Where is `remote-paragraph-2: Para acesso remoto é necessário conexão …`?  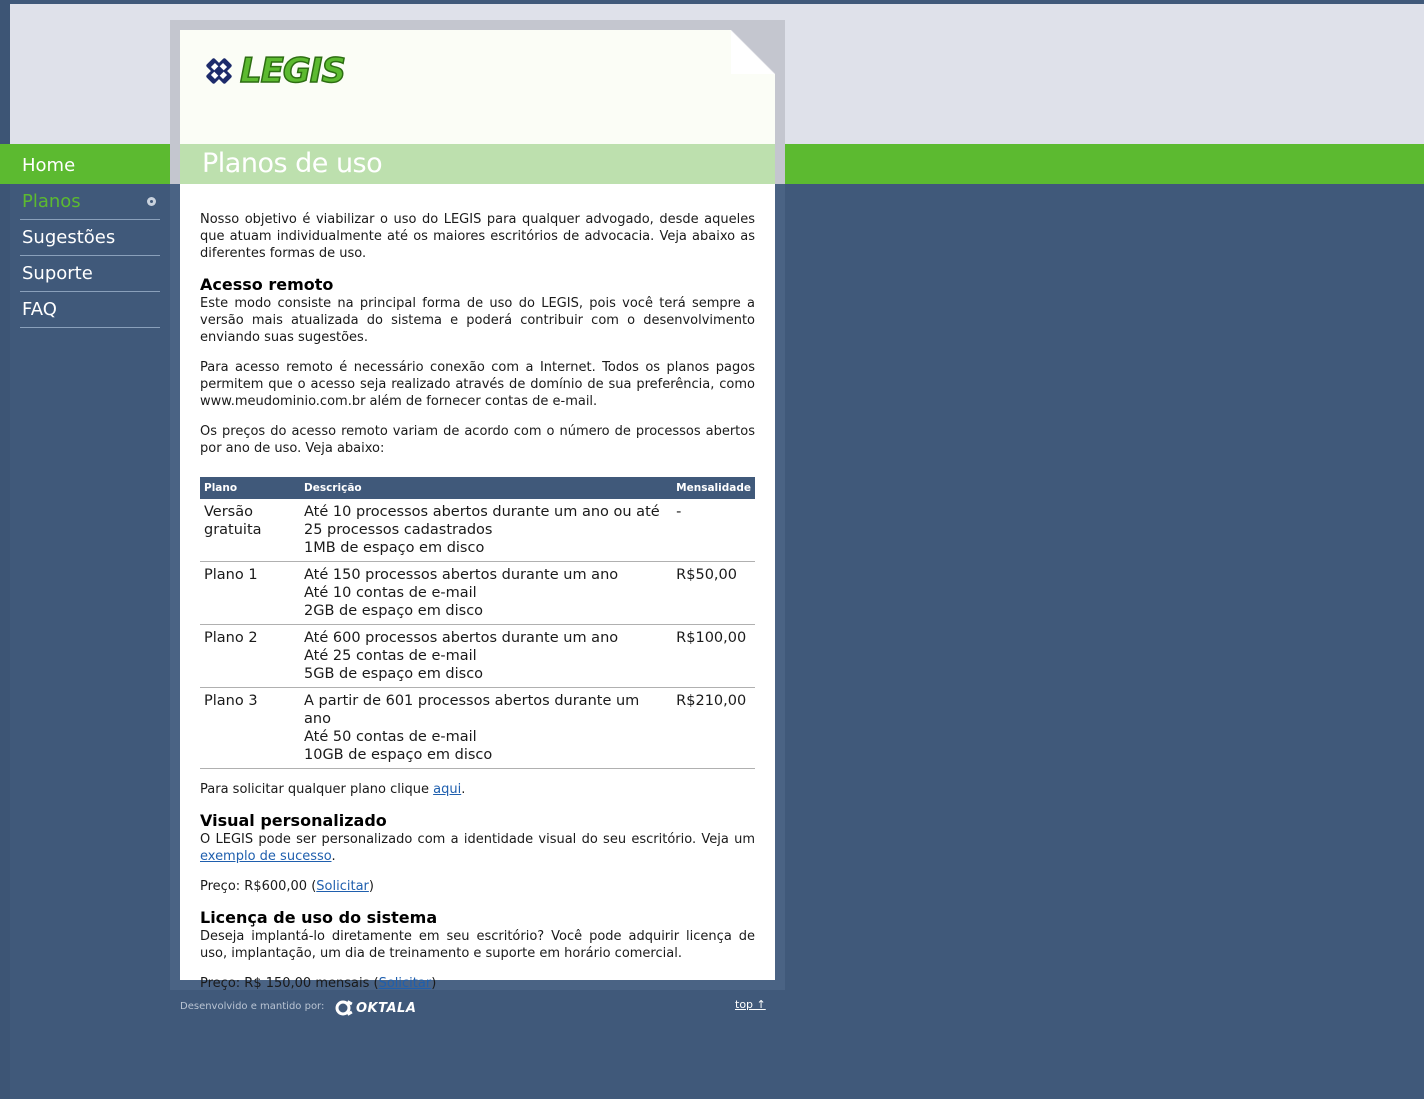 remote-paragraph-2: Para acesso remoto é necessário conexão … is located at coordinates (477, 384).